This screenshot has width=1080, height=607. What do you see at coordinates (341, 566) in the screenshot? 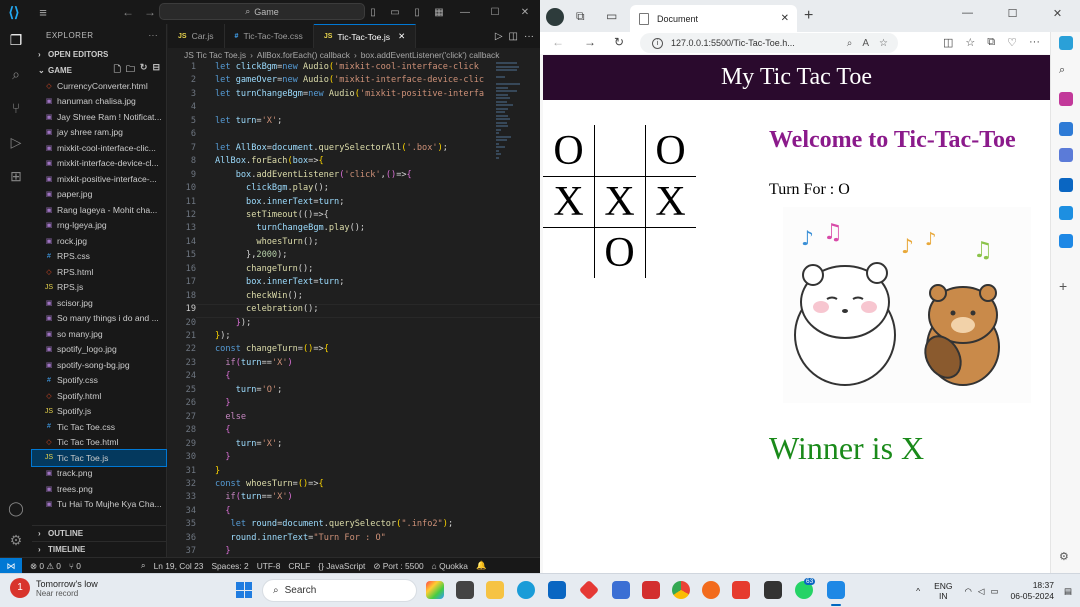
I see `language-mode: {} JavaScript` at bounding box center [341, 566].